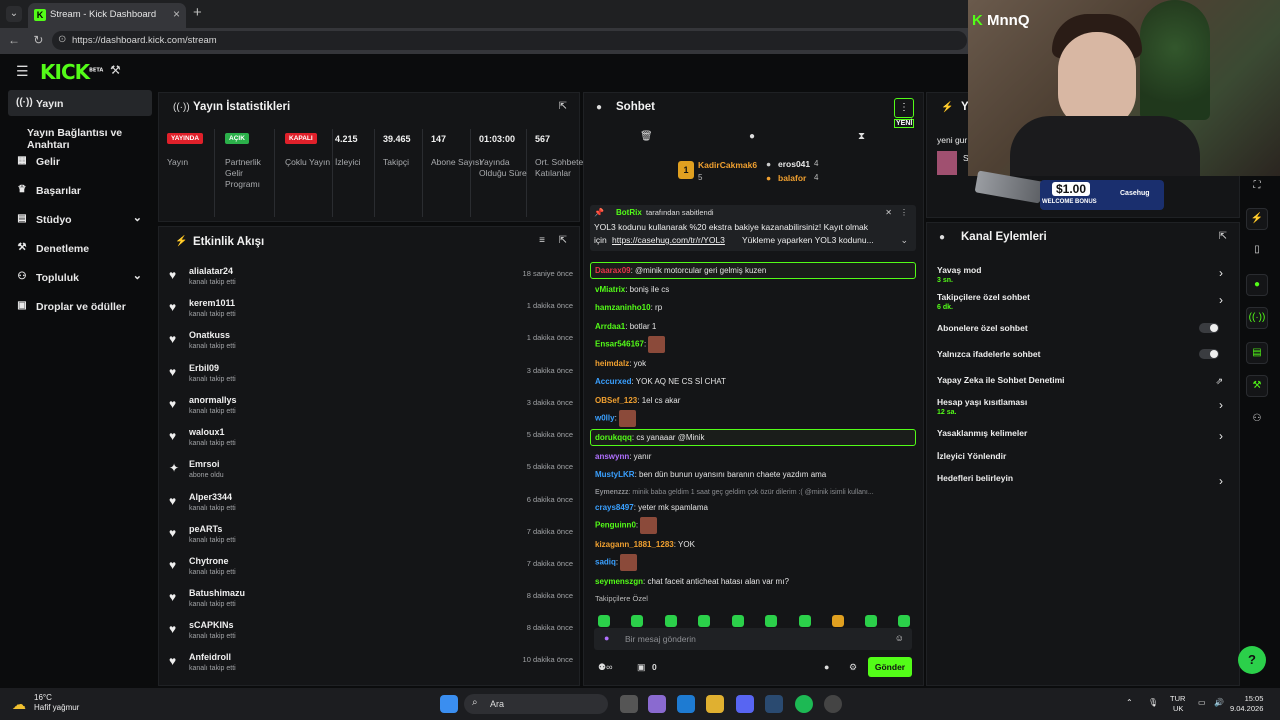 This screenshot has height=720, width=1280. What do you see at coordinates (204, 464) in the screenshot?
I see `activity-username: Emrsoi` at bounding box center [204, 464].